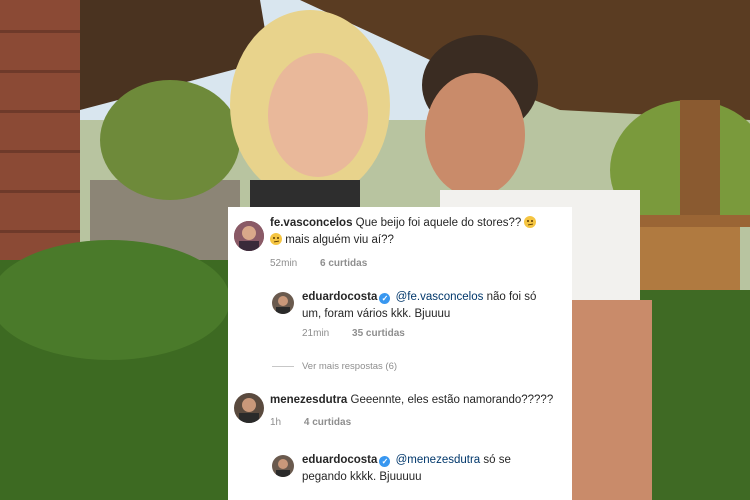 The width and height of the screenshot is (750, 500). I want to click on profile-photo-woman-icon, so click(249, 236).